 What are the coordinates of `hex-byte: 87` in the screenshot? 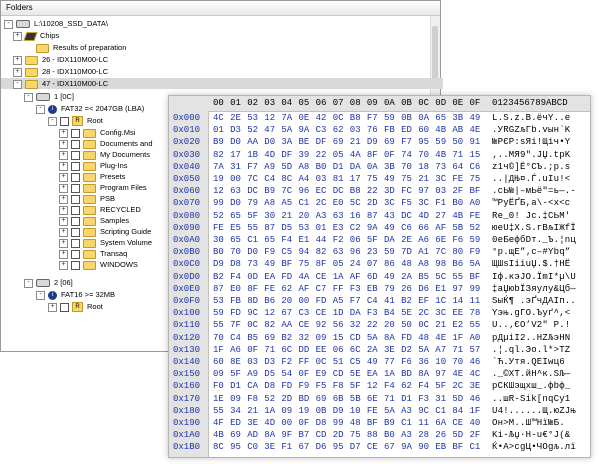 It's located at (269, 228).